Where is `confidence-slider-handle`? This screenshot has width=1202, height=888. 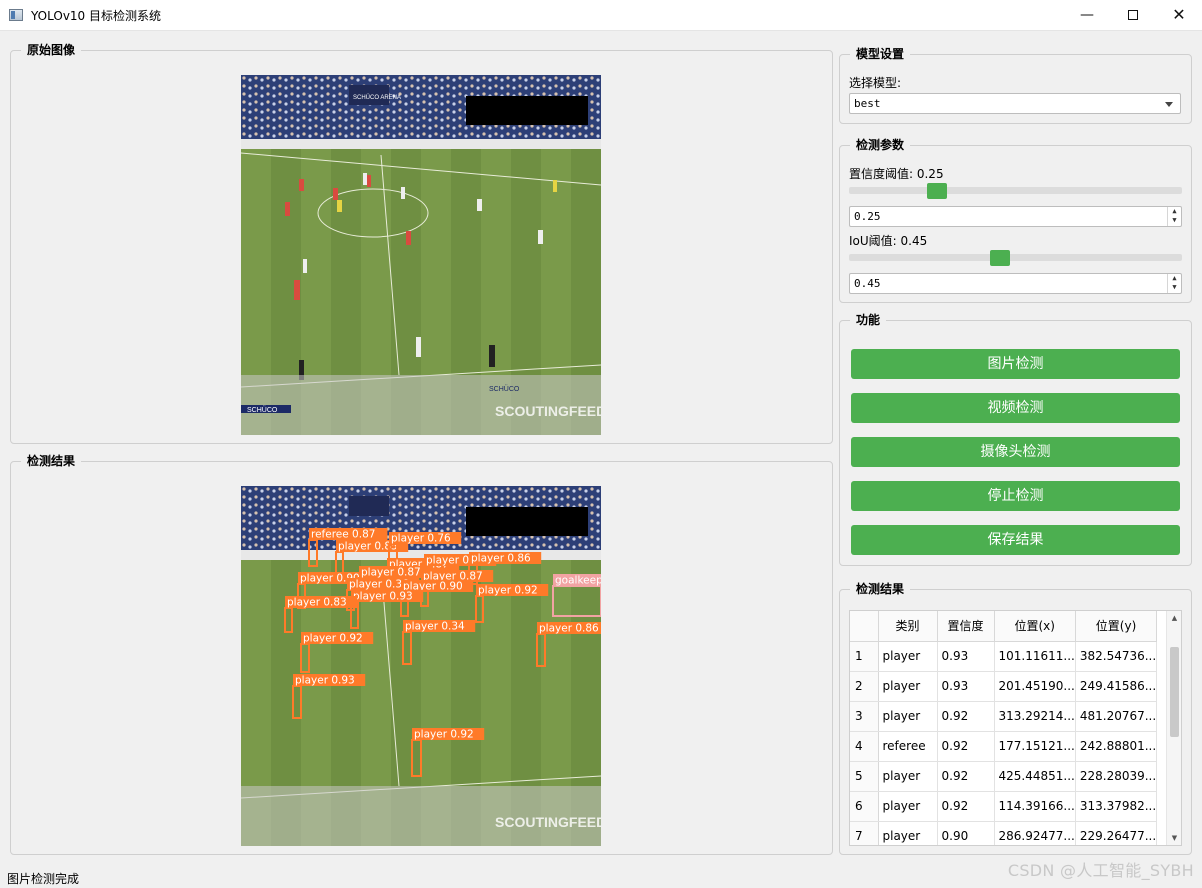 confidence-slider-handle is located at coordinates (937, 191).